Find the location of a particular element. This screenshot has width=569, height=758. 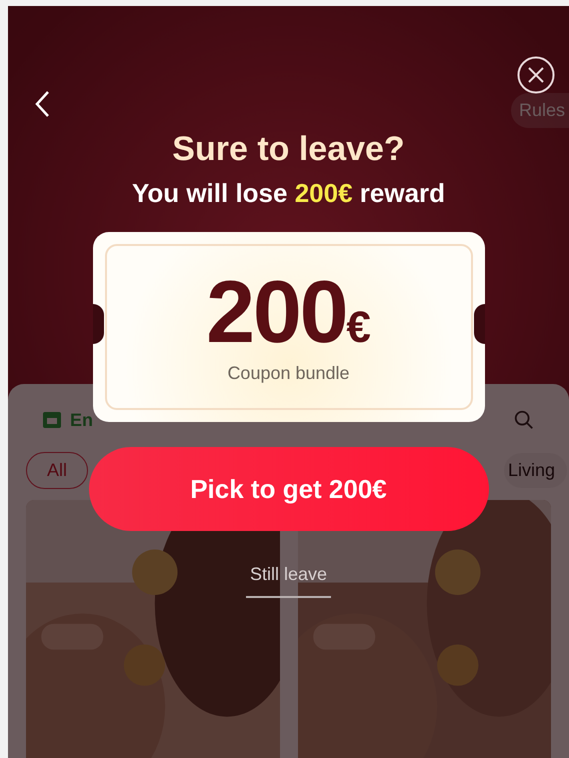

currency-sign: € is located at coordinates (358, 328).